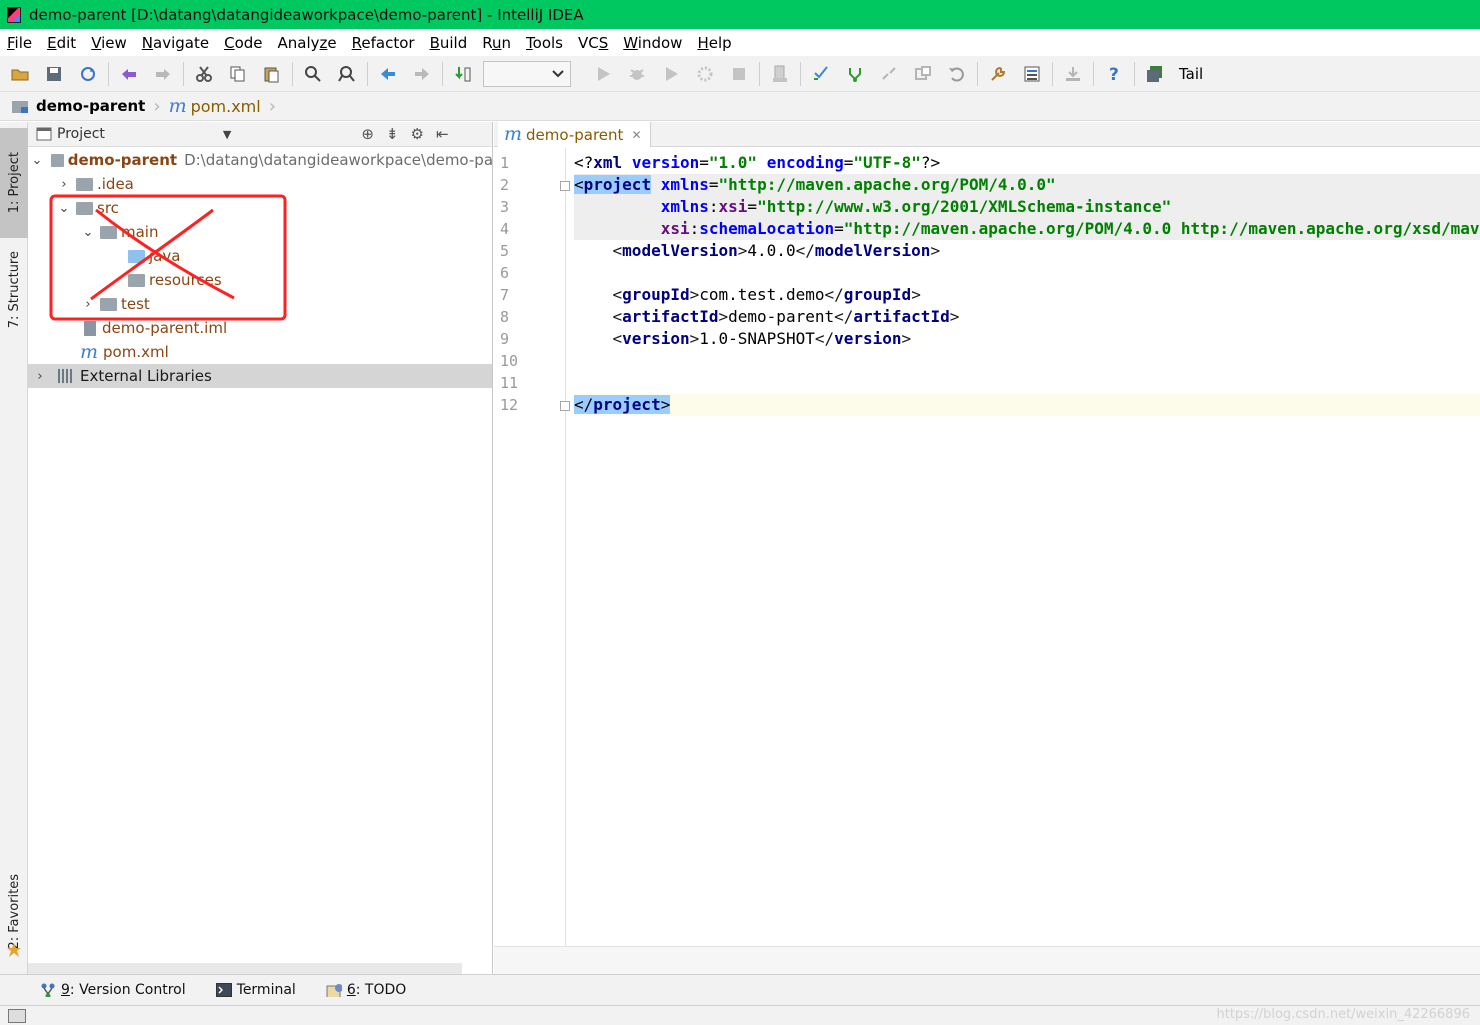  What do you see at coordinates (147, 43) in the screenshot?
I see `menu-item-mnemonic: N` at bounding box center [147, 43].